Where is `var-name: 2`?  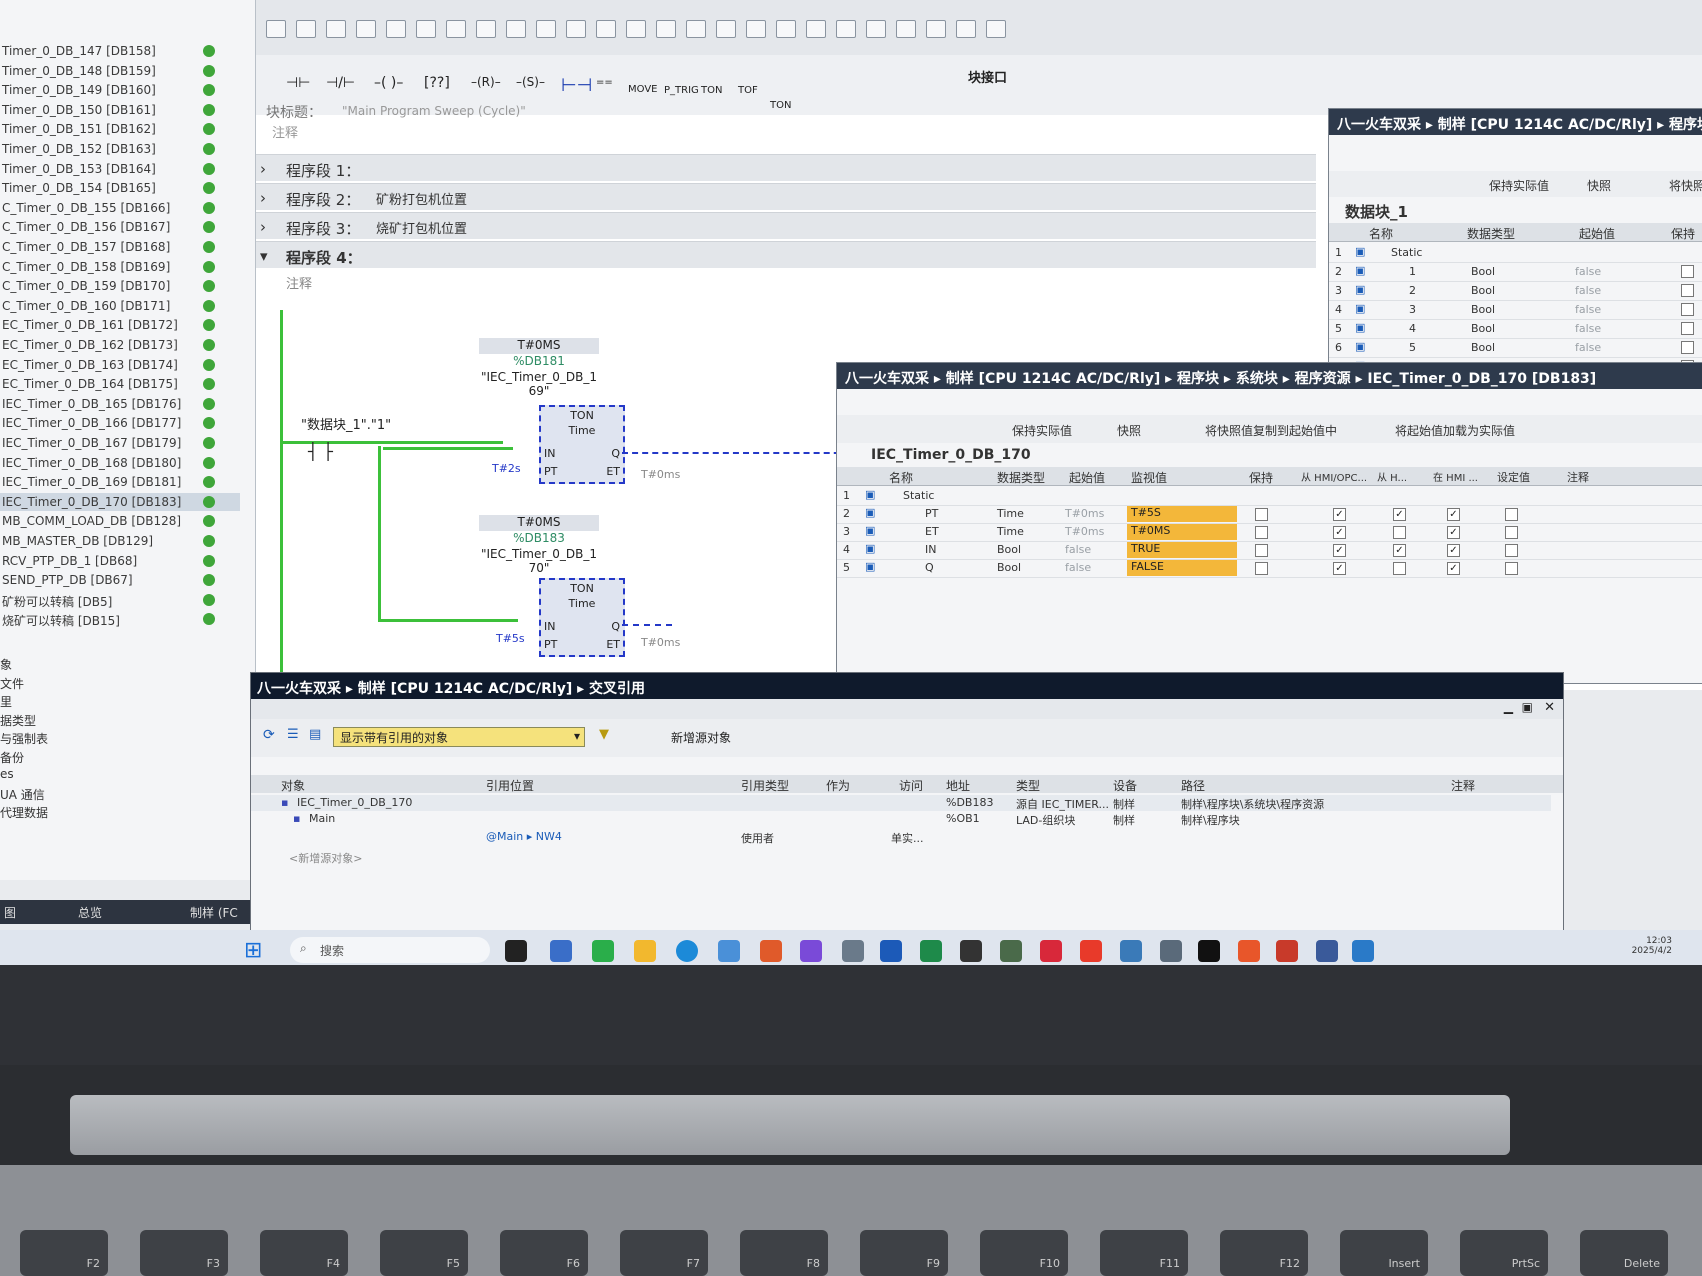 var-name: 2 is located at coordinates (1412, 290).